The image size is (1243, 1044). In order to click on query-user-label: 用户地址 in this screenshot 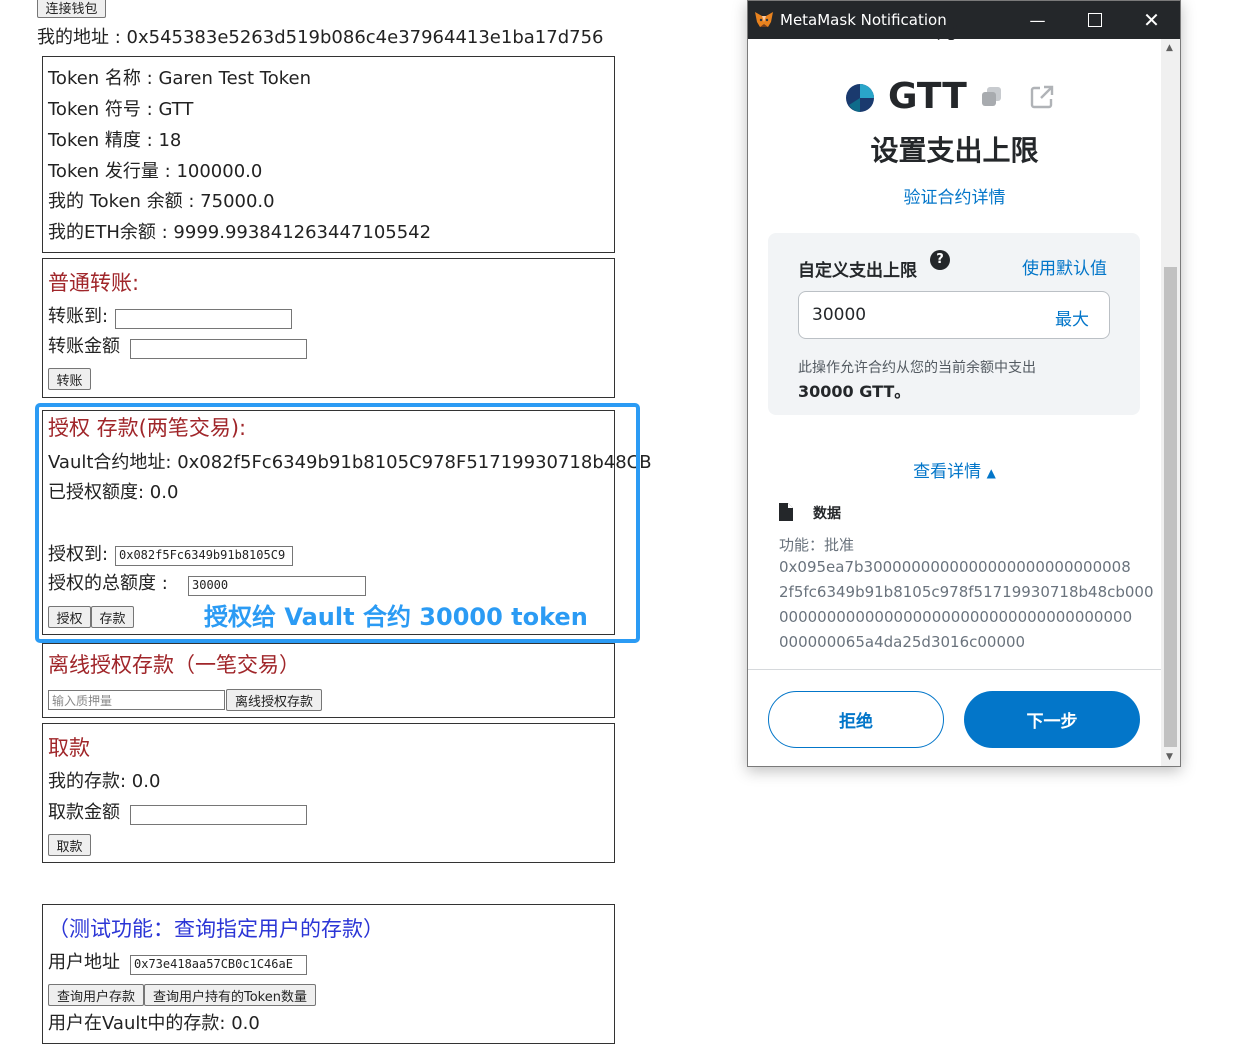, I will do `click(84, 962)`.